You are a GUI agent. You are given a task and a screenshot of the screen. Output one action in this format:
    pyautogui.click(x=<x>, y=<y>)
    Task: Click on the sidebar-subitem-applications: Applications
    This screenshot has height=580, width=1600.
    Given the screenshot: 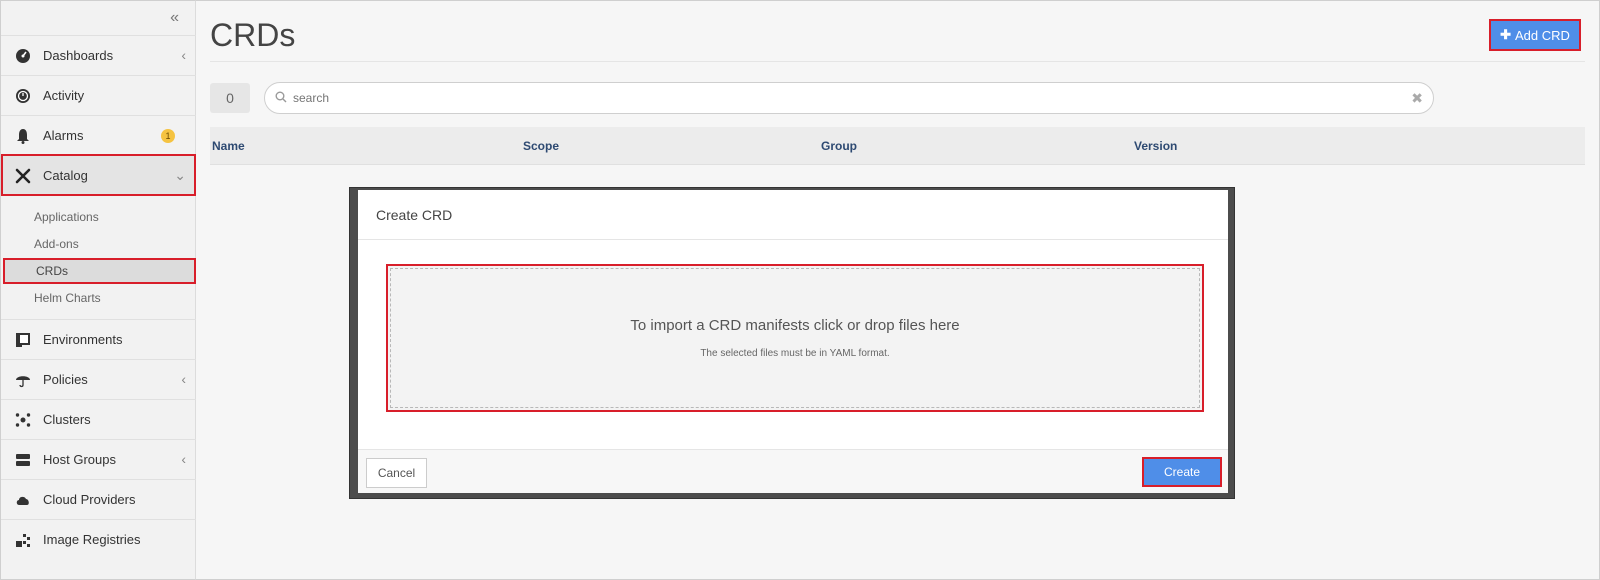 What is the action you would take?
    pyautogui.click(x=98, y=217)
    